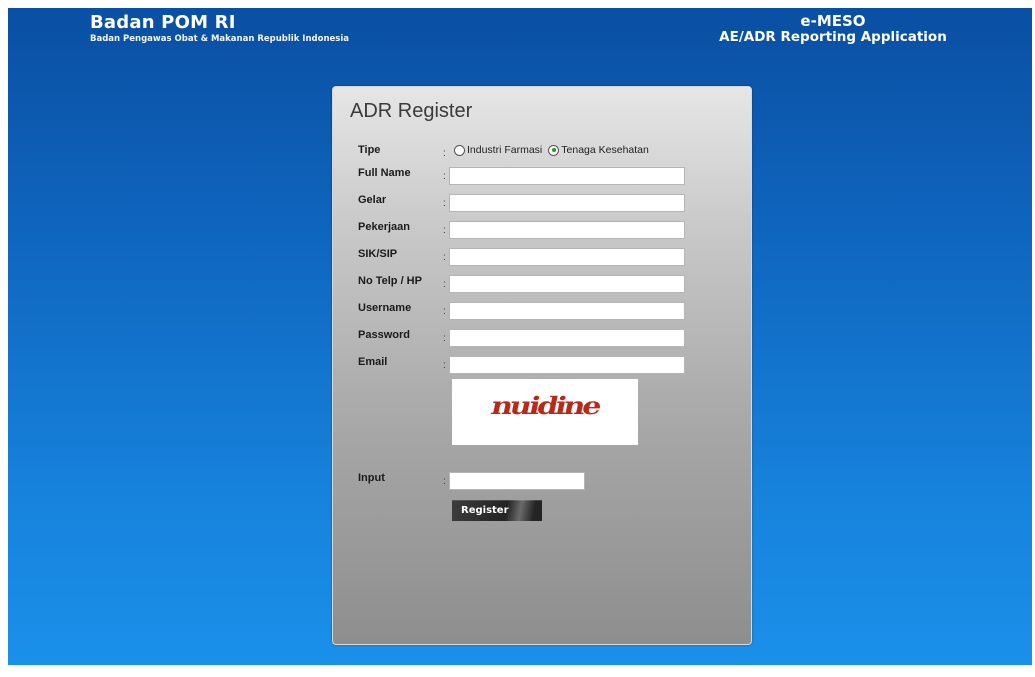 This screenshot has height=677, width=1035. I want to click on radio-tenaga-kesehatan, so click(554, 150).